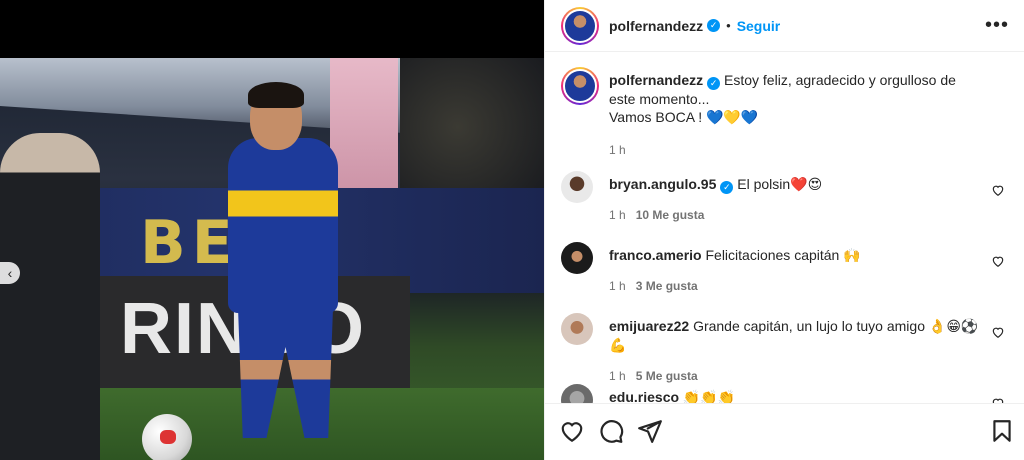  Describe the element at coordinates (806, 185) in the screenshot. I see `comment-emojis: ❤️😍` at that location.